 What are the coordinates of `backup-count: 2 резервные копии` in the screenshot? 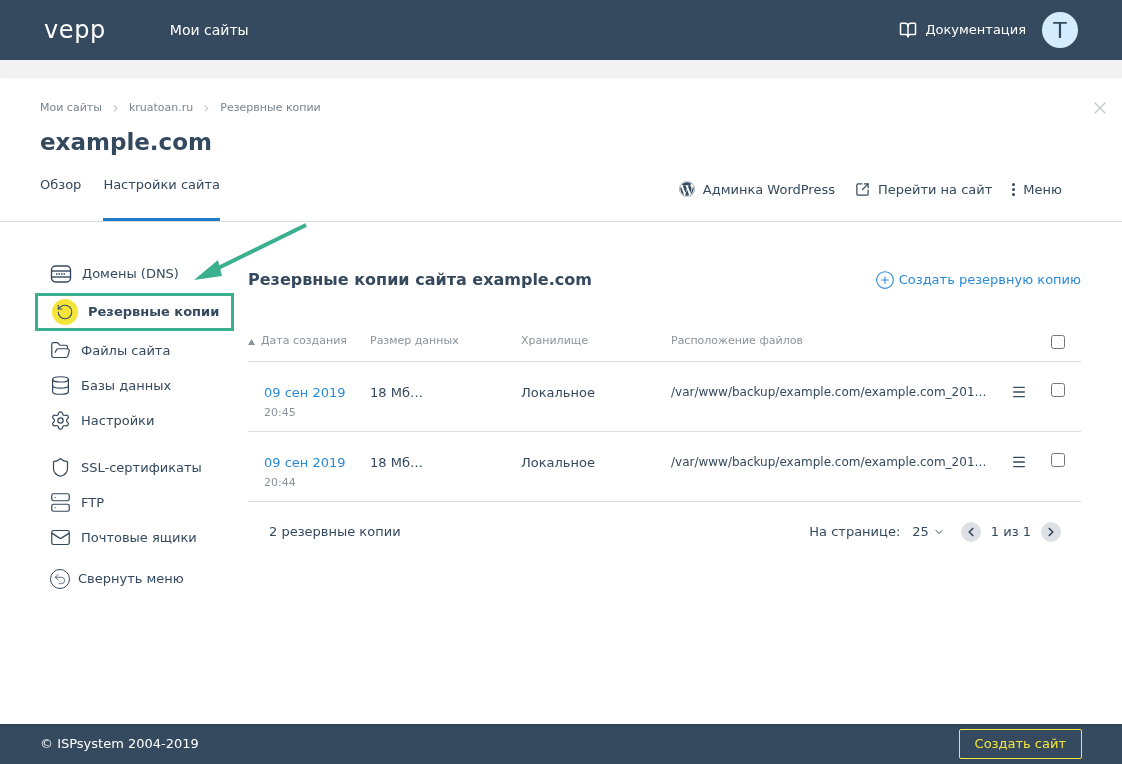 It's located at (334, 532).